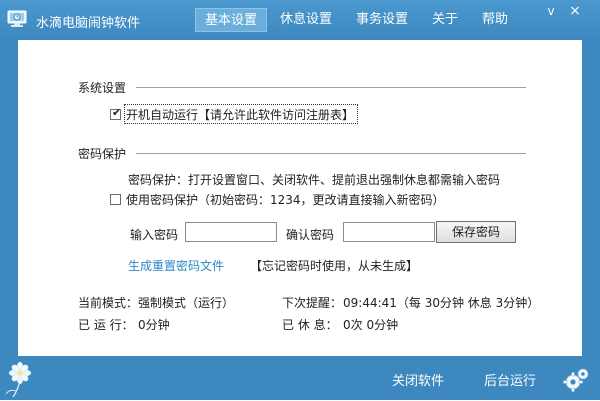  Describe the element at coordinates (476, 232) in the screenshot. I see `save-password-button: 保存密码` at that location.